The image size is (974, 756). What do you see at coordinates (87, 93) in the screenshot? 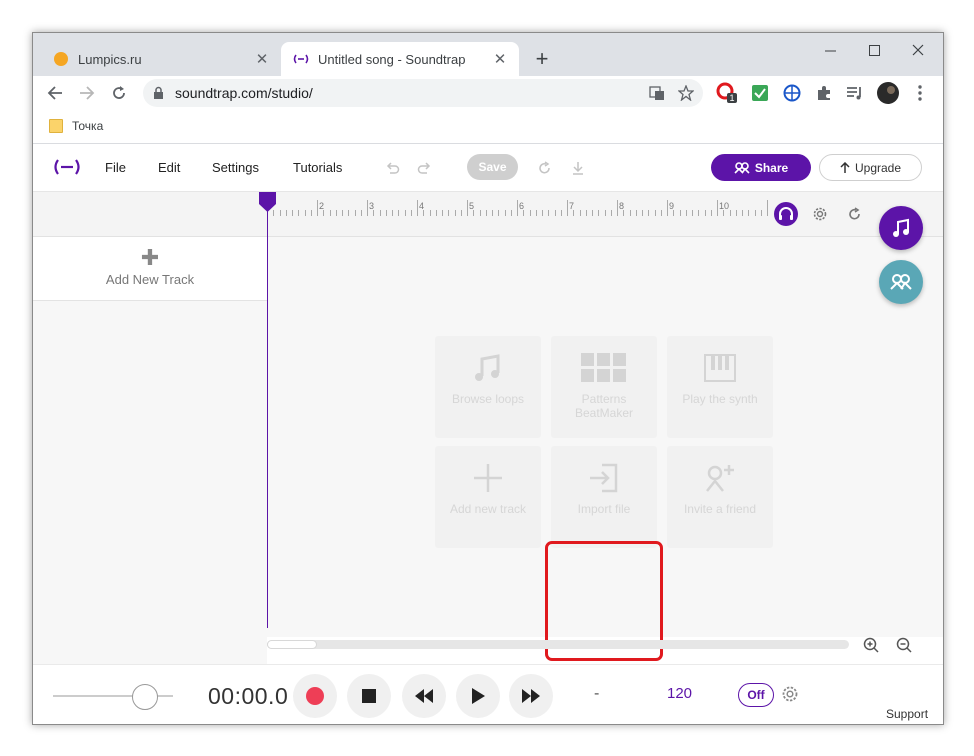
I see `forward-arrow-icon` at bounding box center [87, 93].